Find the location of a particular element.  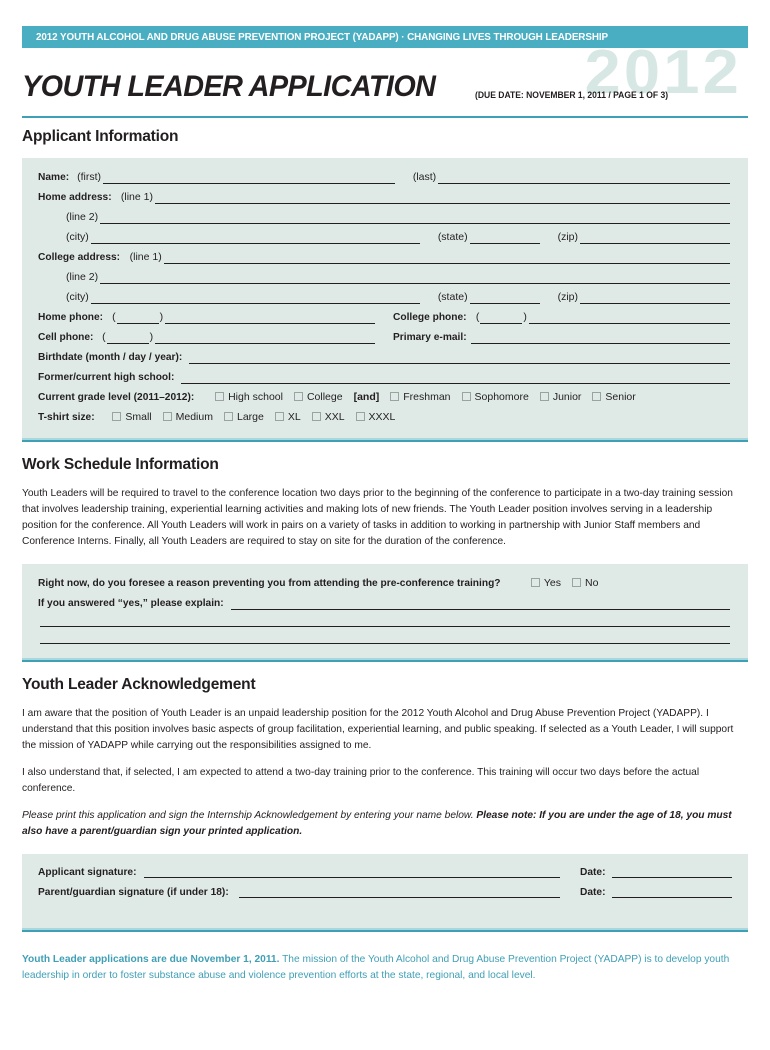

checkbox-option-college: College is located at coordinates (318, 397).